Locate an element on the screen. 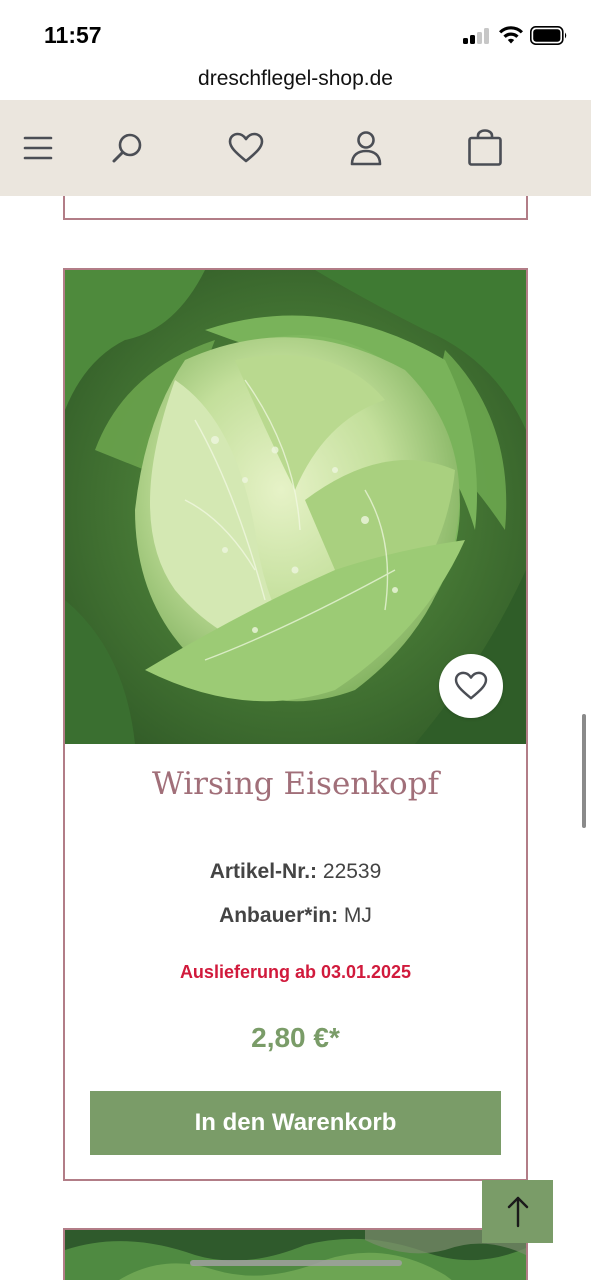 The height and width of the screenshot is (1280, 591). home-indicator is located at coordinates (296, 1263).